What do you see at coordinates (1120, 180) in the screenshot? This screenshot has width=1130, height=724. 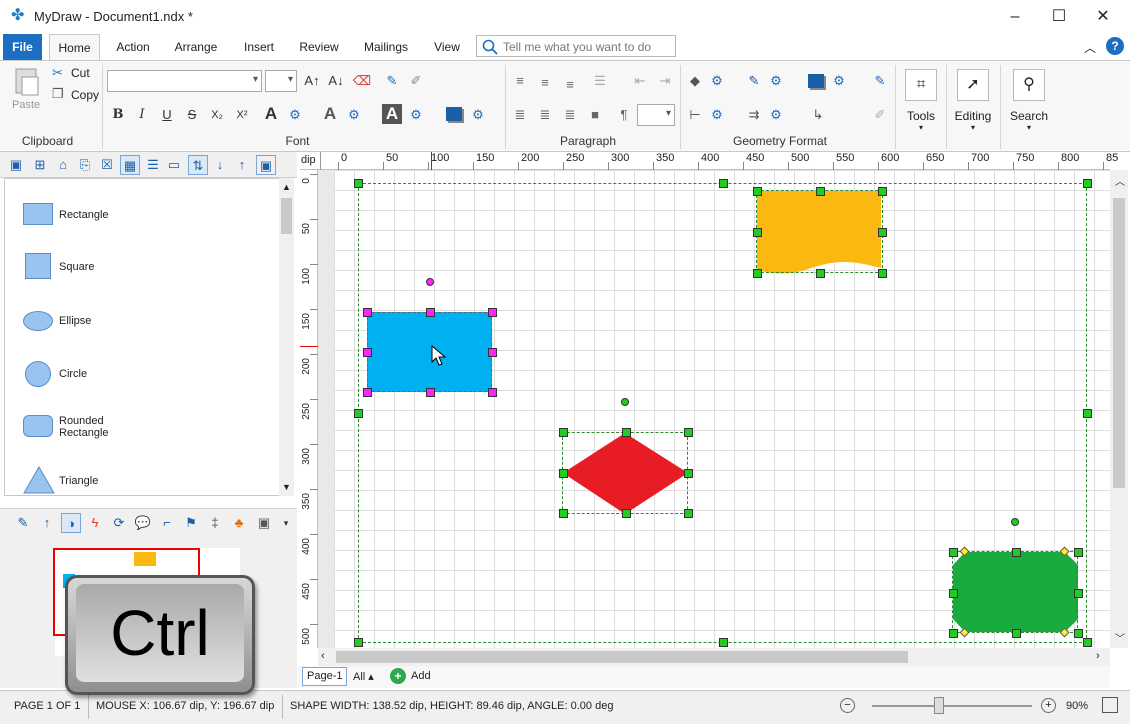 I see `scroll-up-icon: ︿` at bounding box center [1120, 180].